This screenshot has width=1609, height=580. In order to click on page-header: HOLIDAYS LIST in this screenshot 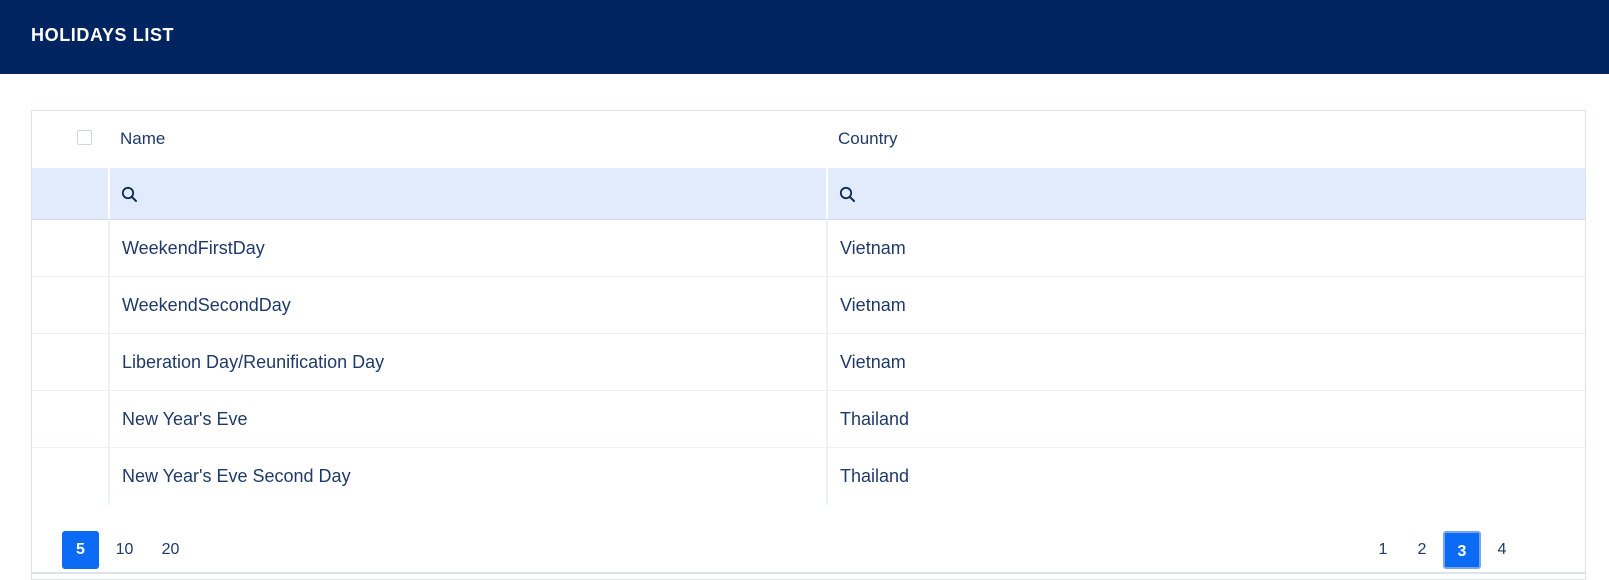, I will do `click(804, 37)`.